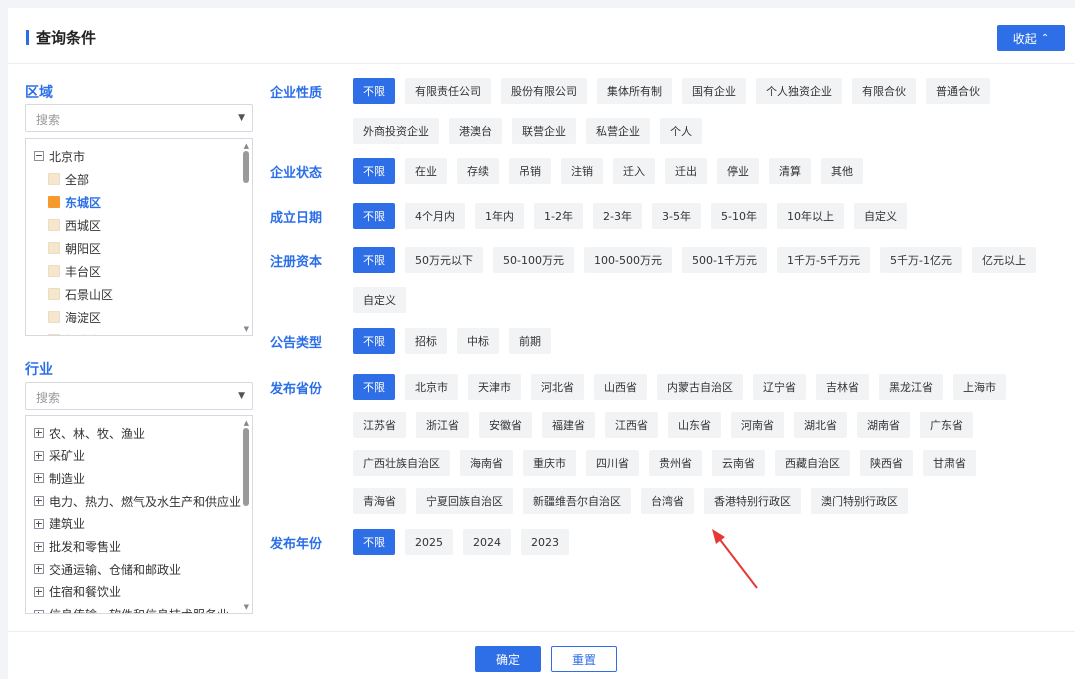  I want to click on region-option: 海淀区, so click(74, 317).